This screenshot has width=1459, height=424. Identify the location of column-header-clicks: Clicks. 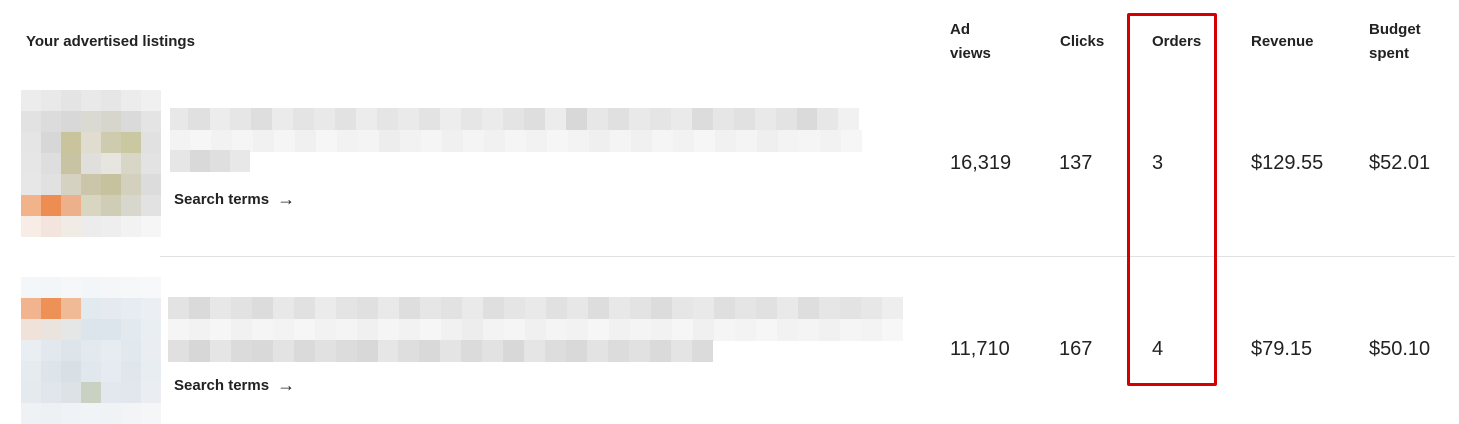
(1082, 41).